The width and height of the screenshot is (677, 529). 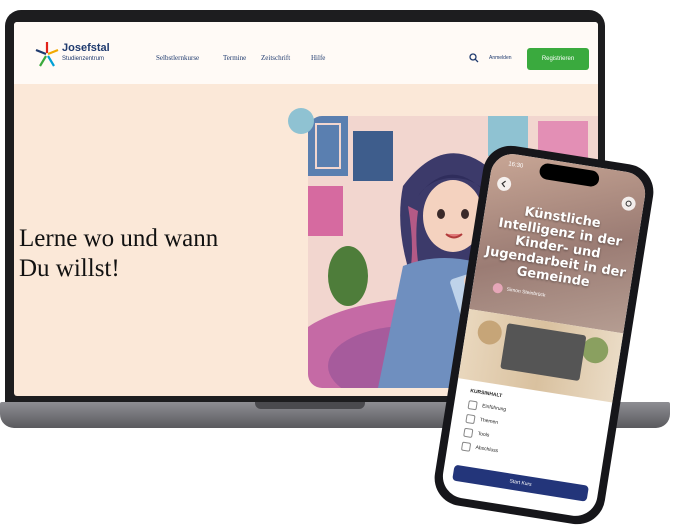 I want to click on curriculum-item-label: Themen, so click(x=489, y=421).